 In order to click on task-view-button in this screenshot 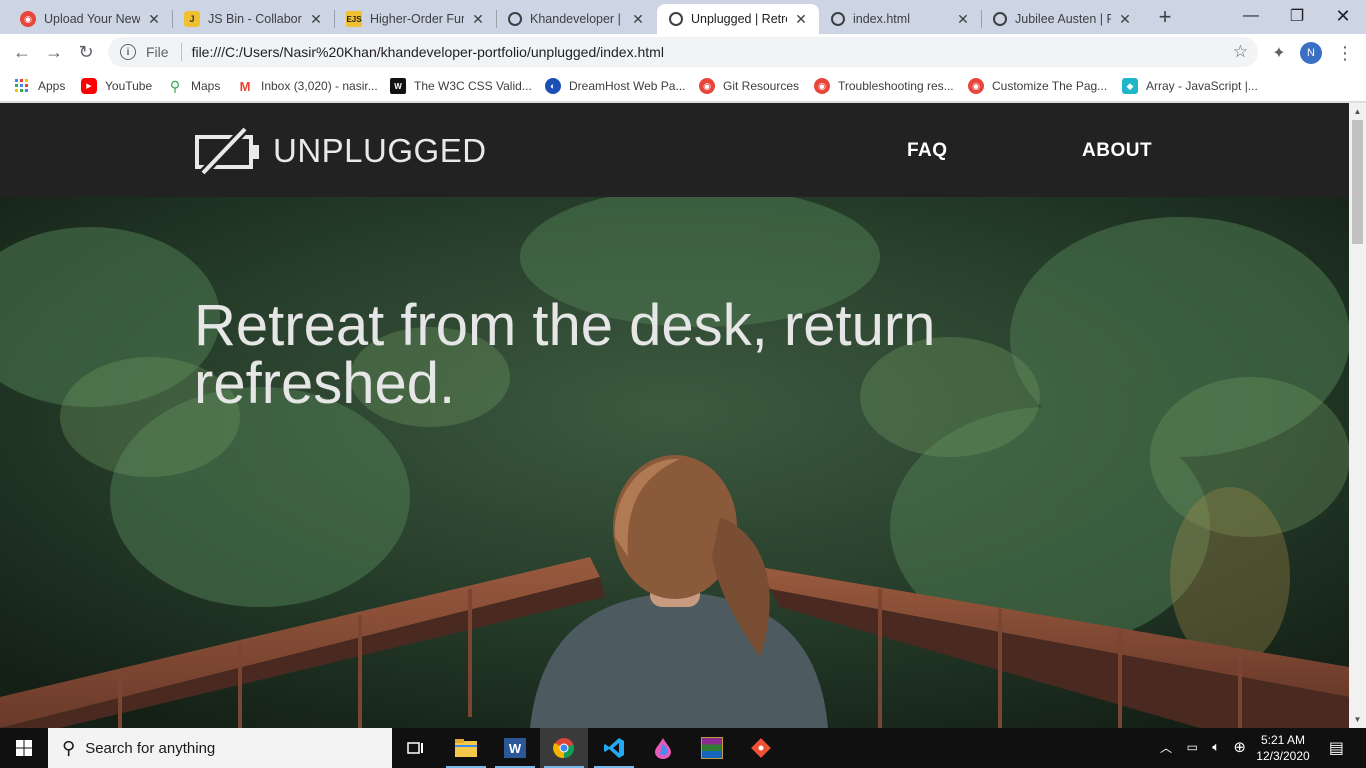, I will do `click(416, 748)`.